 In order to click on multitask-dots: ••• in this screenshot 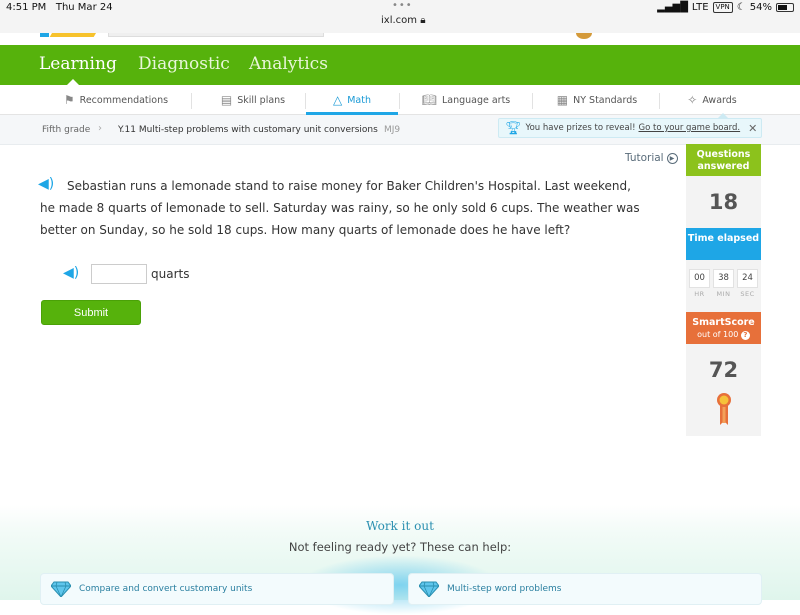, I will do `click(402, 5)`.